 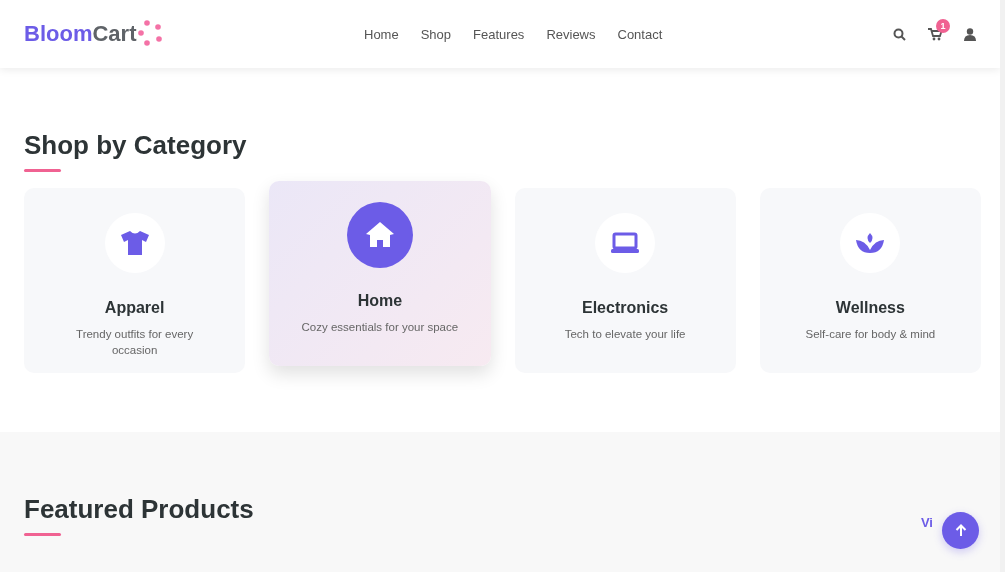 I want to click on category-description: Trendy outfits for every occasion, so click(x=135, y=342).